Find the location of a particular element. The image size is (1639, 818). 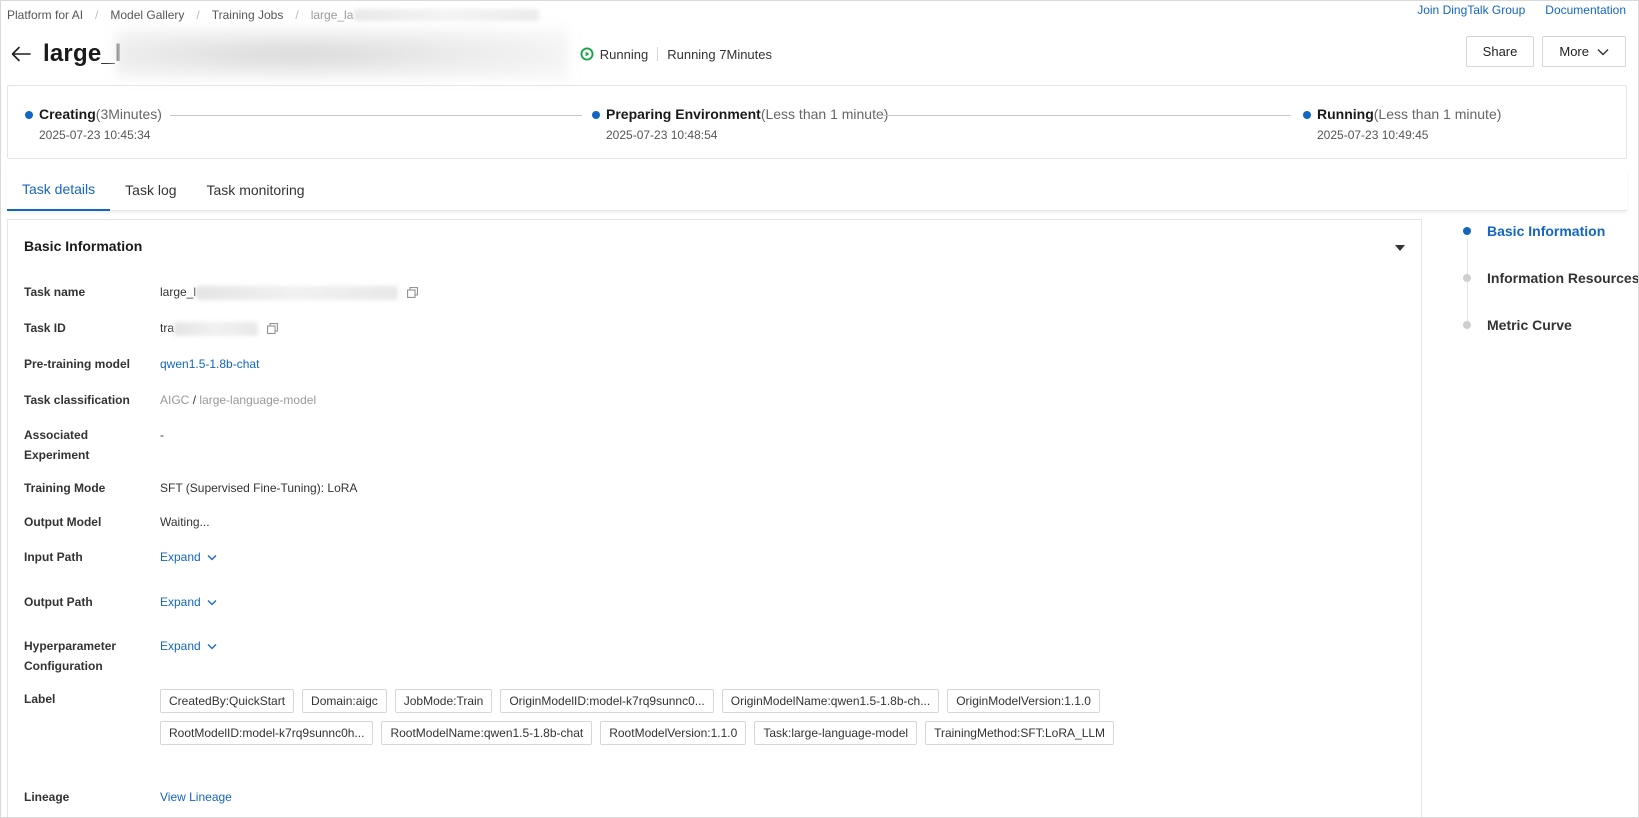

more-button: More is located at coordinates (1584, 51).